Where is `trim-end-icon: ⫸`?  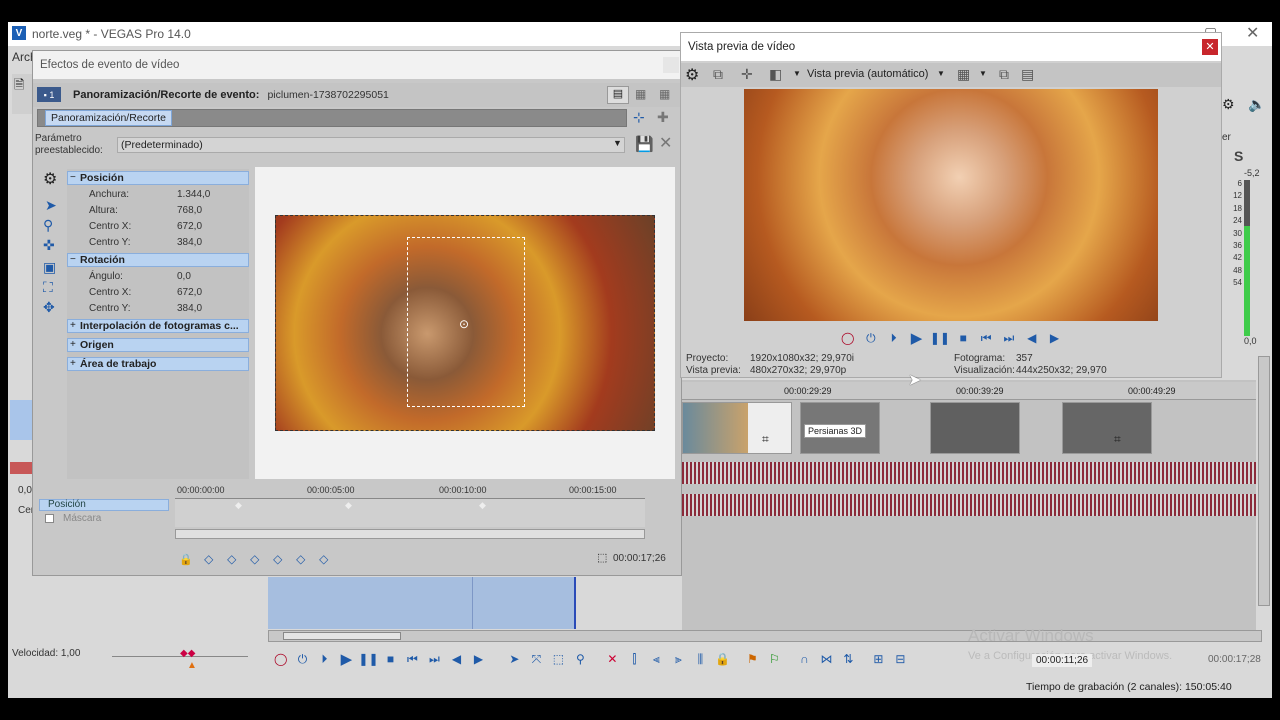
trim-end-icon: ⫸ is located at coordinates (678, 659).